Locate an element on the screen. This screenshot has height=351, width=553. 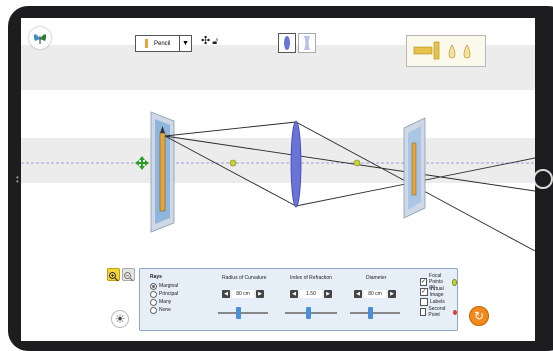
zoom-out-button is located at coordinates (128, 275).